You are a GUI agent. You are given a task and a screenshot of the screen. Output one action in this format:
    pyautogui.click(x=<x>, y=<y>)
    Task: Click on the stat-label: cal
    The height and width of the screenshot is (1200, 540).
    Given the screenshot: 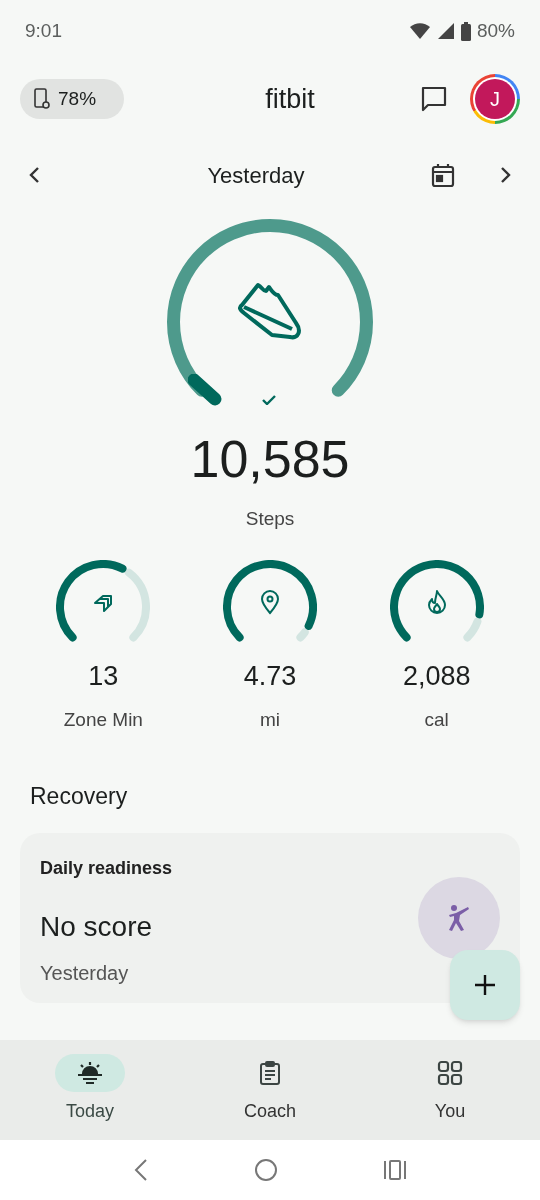 What is the action you would take?
    pyautogui.click(x=436, y=720)
    